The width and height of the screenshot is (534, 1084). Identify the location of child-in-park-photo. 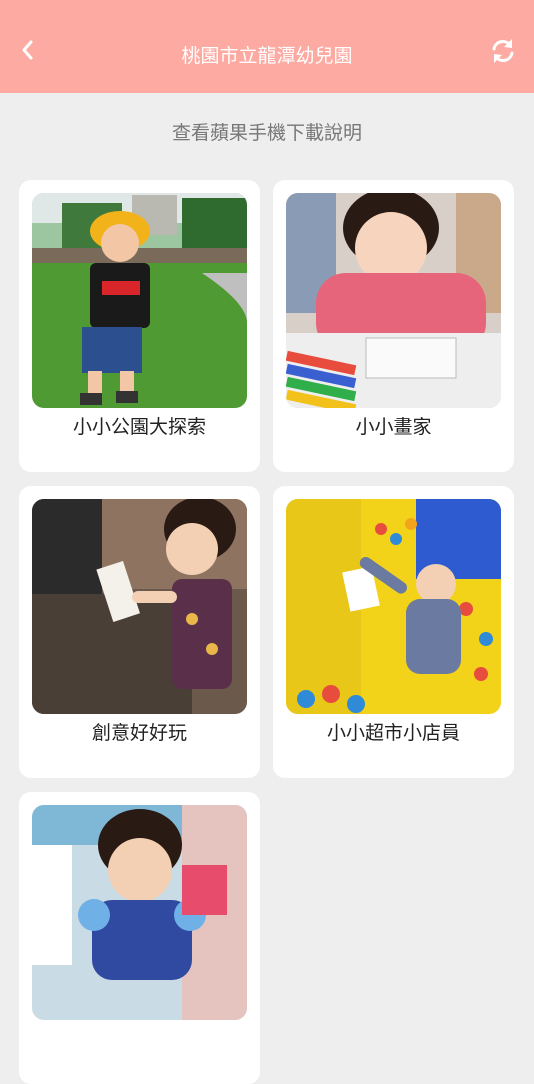
(139, 300).